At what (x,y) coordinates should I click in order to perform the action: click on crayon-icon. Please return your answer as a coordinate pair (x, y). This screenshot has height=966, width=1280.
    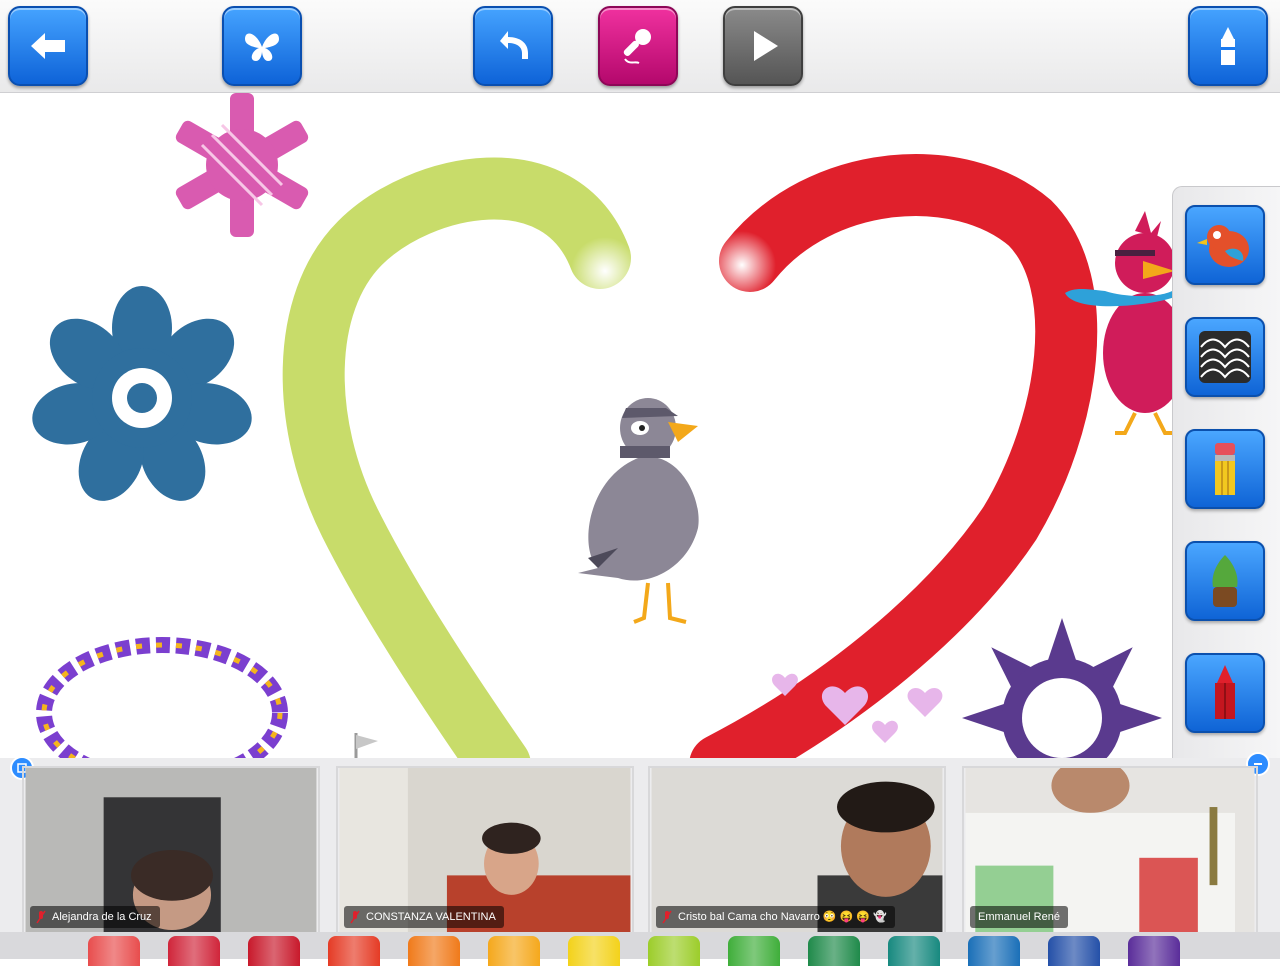
    Looking at the image, I should click on (1228, 46).